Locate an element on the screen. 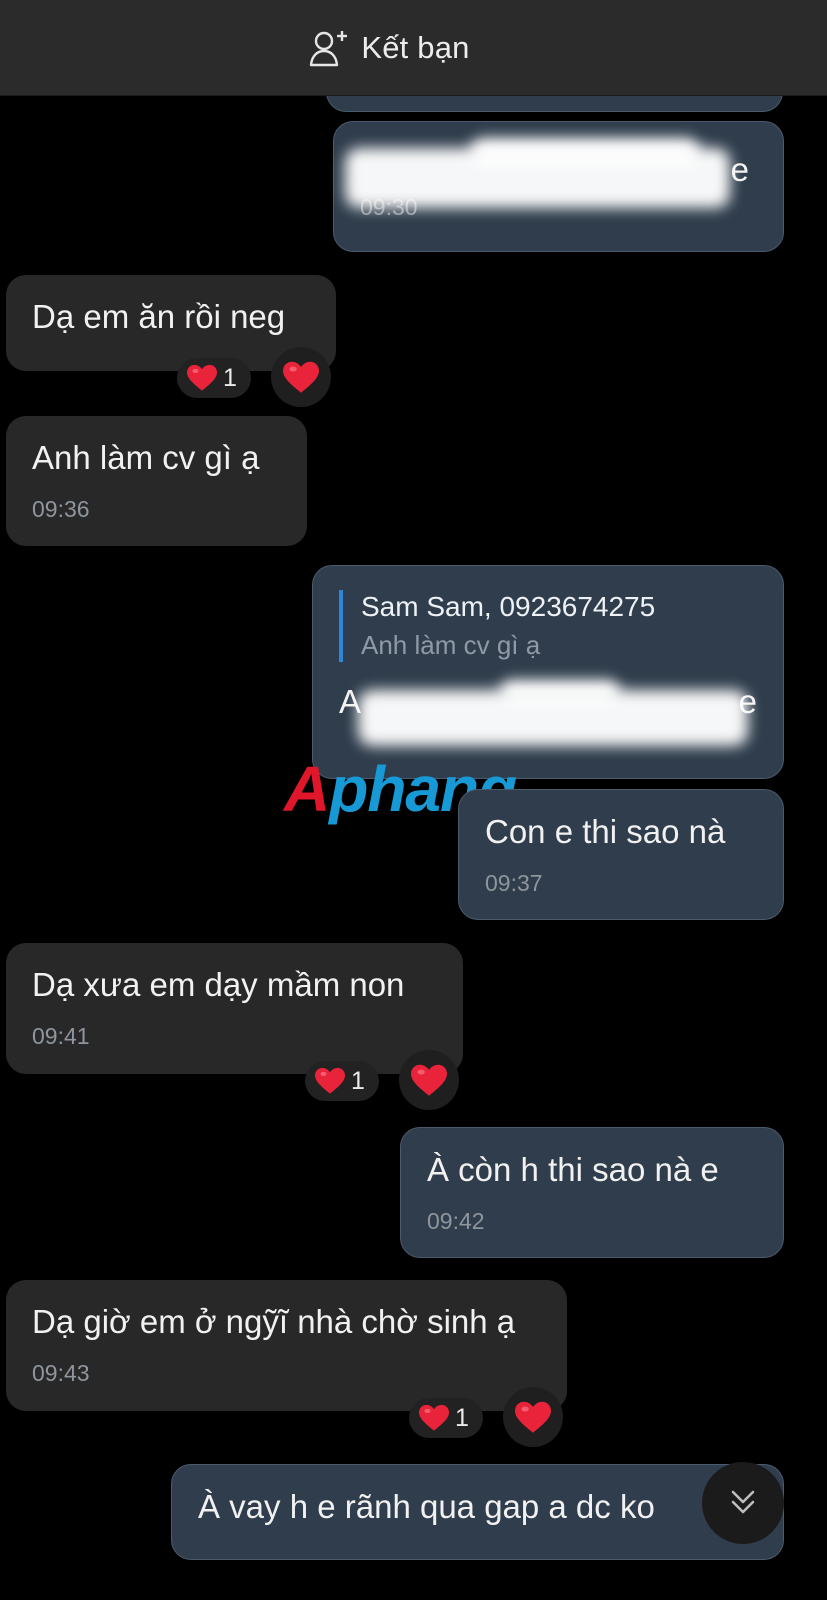 The width and height of the screenshot is (827, 1600). message-bubble-outgoing: À vay h e rãnh qua gap a dc ko is located at coordinates (477, 1512).